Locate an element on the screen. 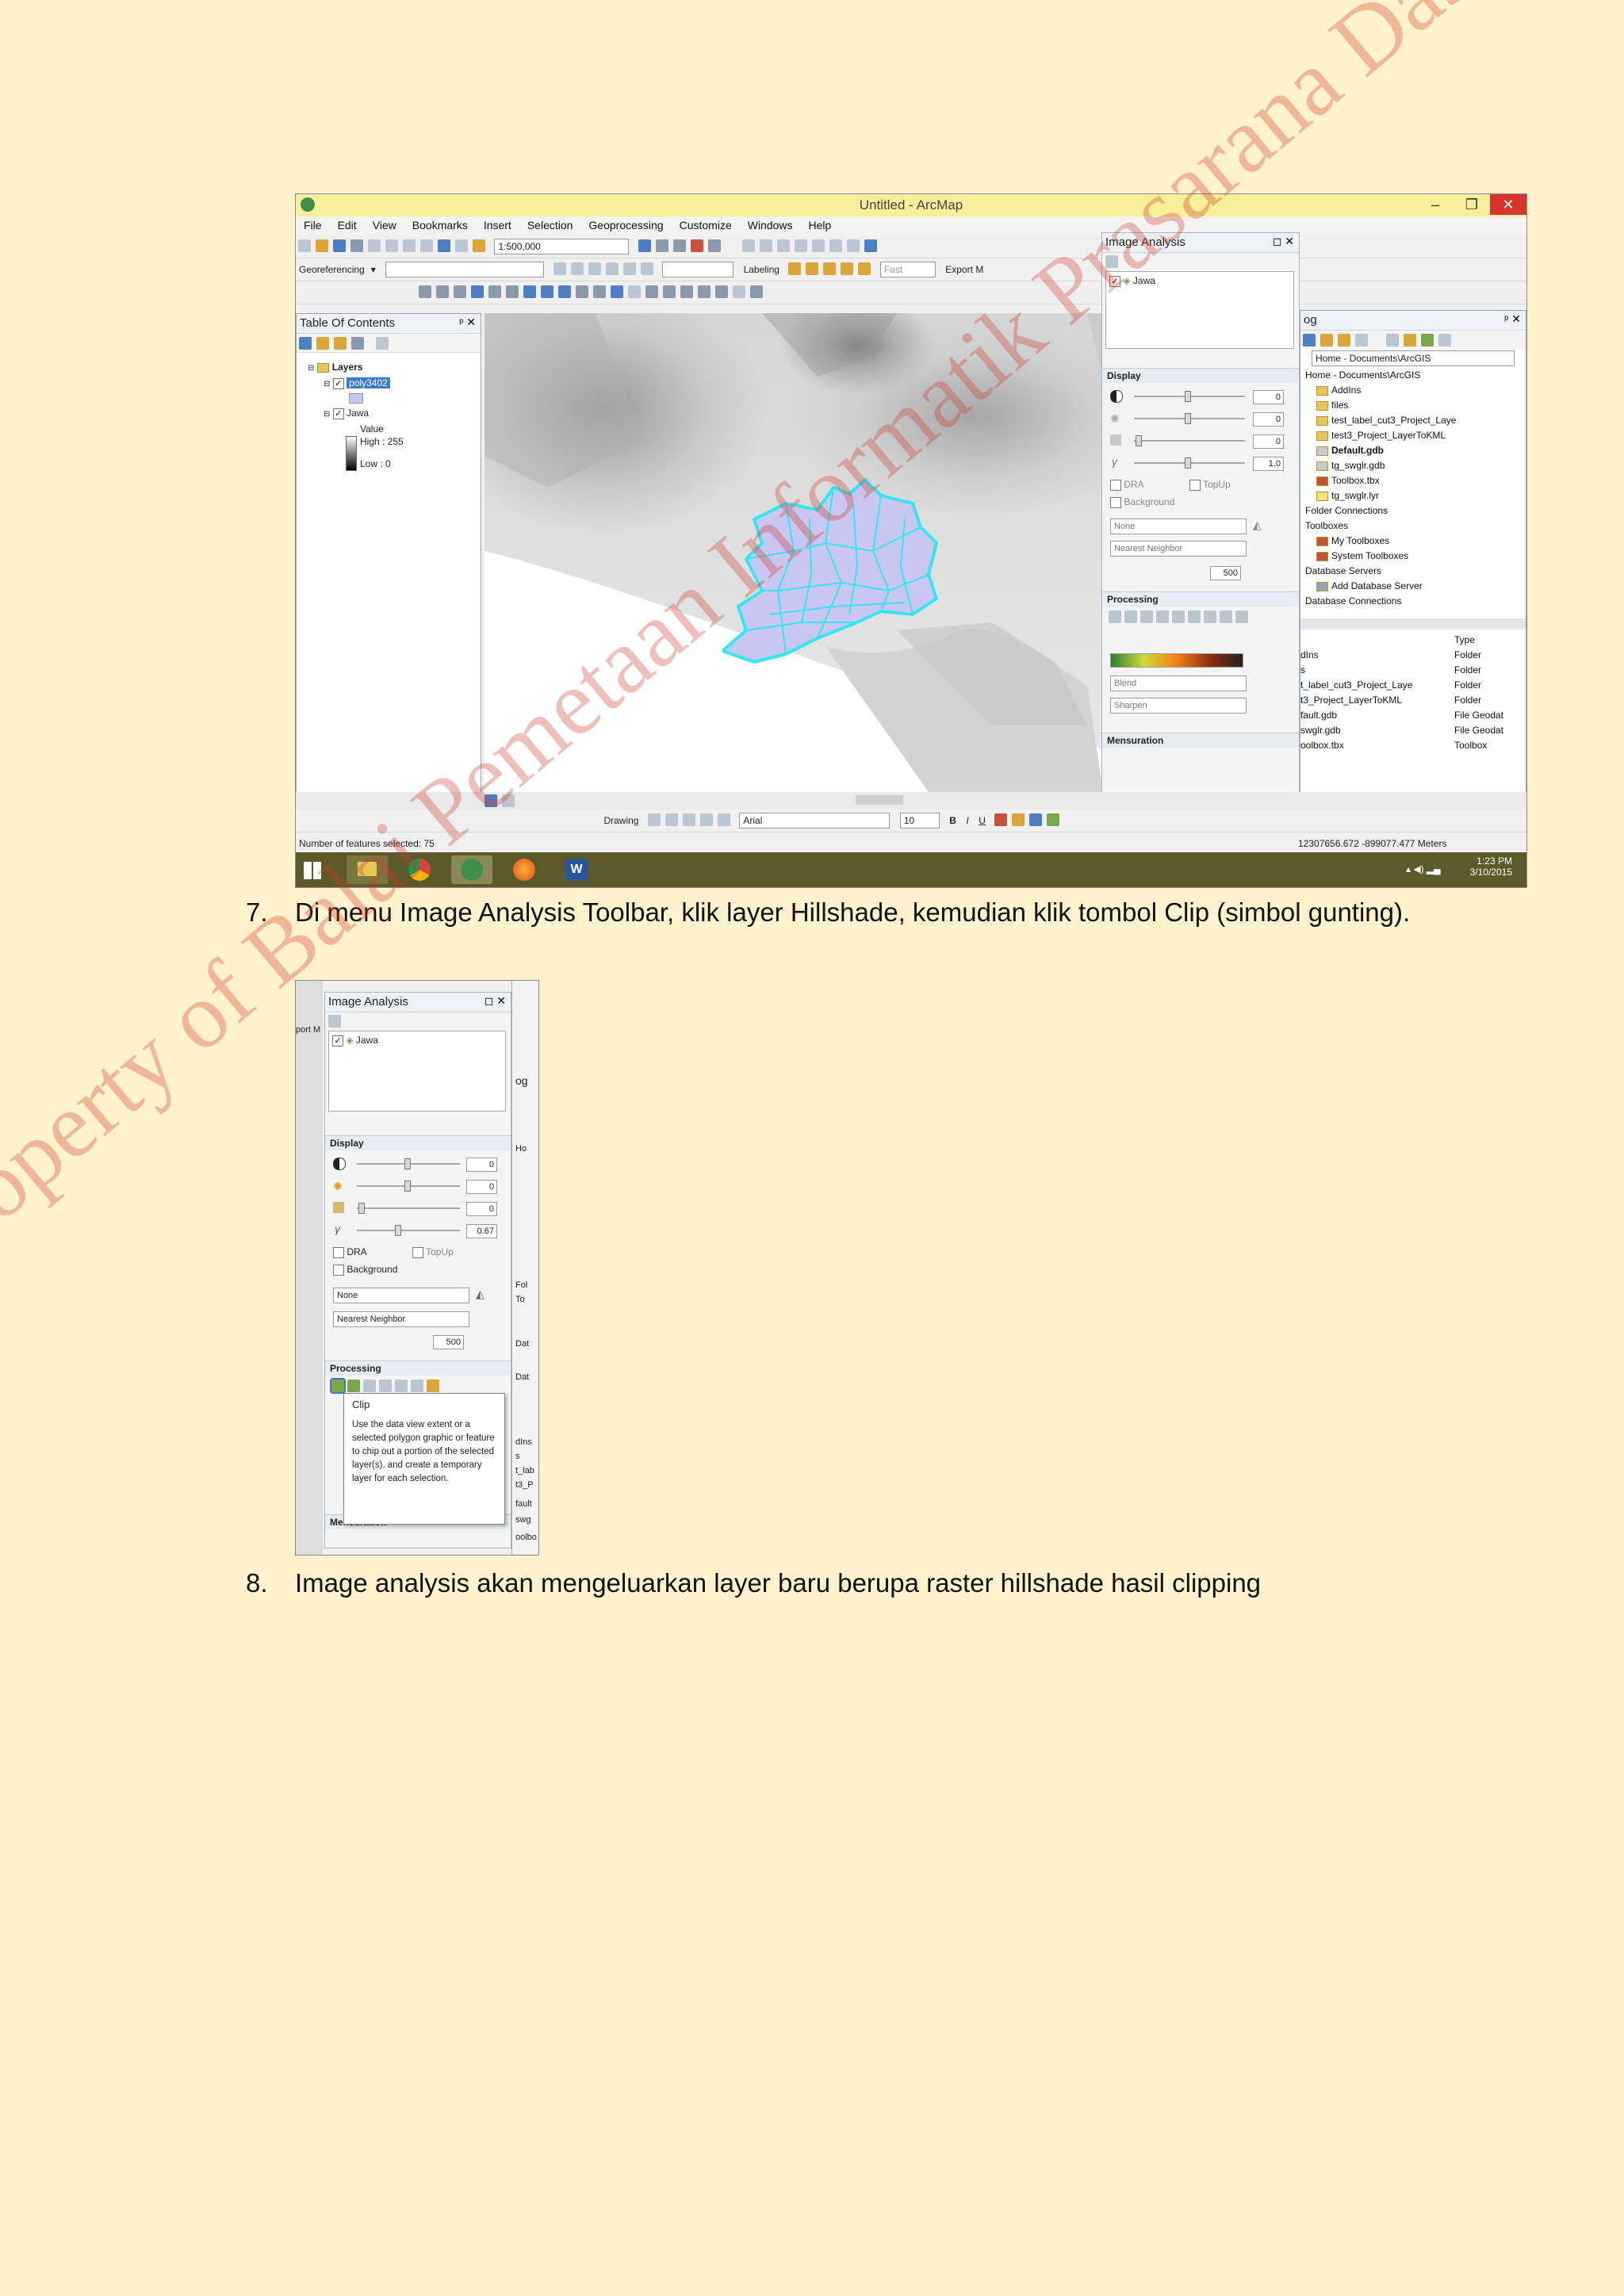  save-icon is located at coordinates (339, 246).